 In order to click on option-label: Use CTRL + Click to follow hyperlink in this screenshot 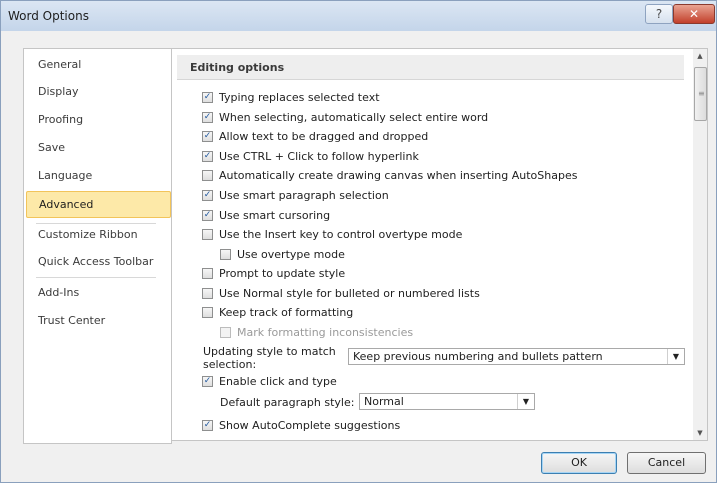, I will do `click(319, 156)`.